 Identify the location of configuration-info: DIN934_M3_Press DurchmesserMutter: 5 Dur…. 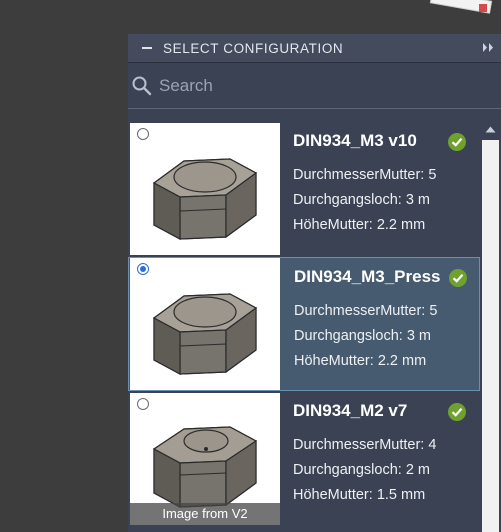
(384, 325).